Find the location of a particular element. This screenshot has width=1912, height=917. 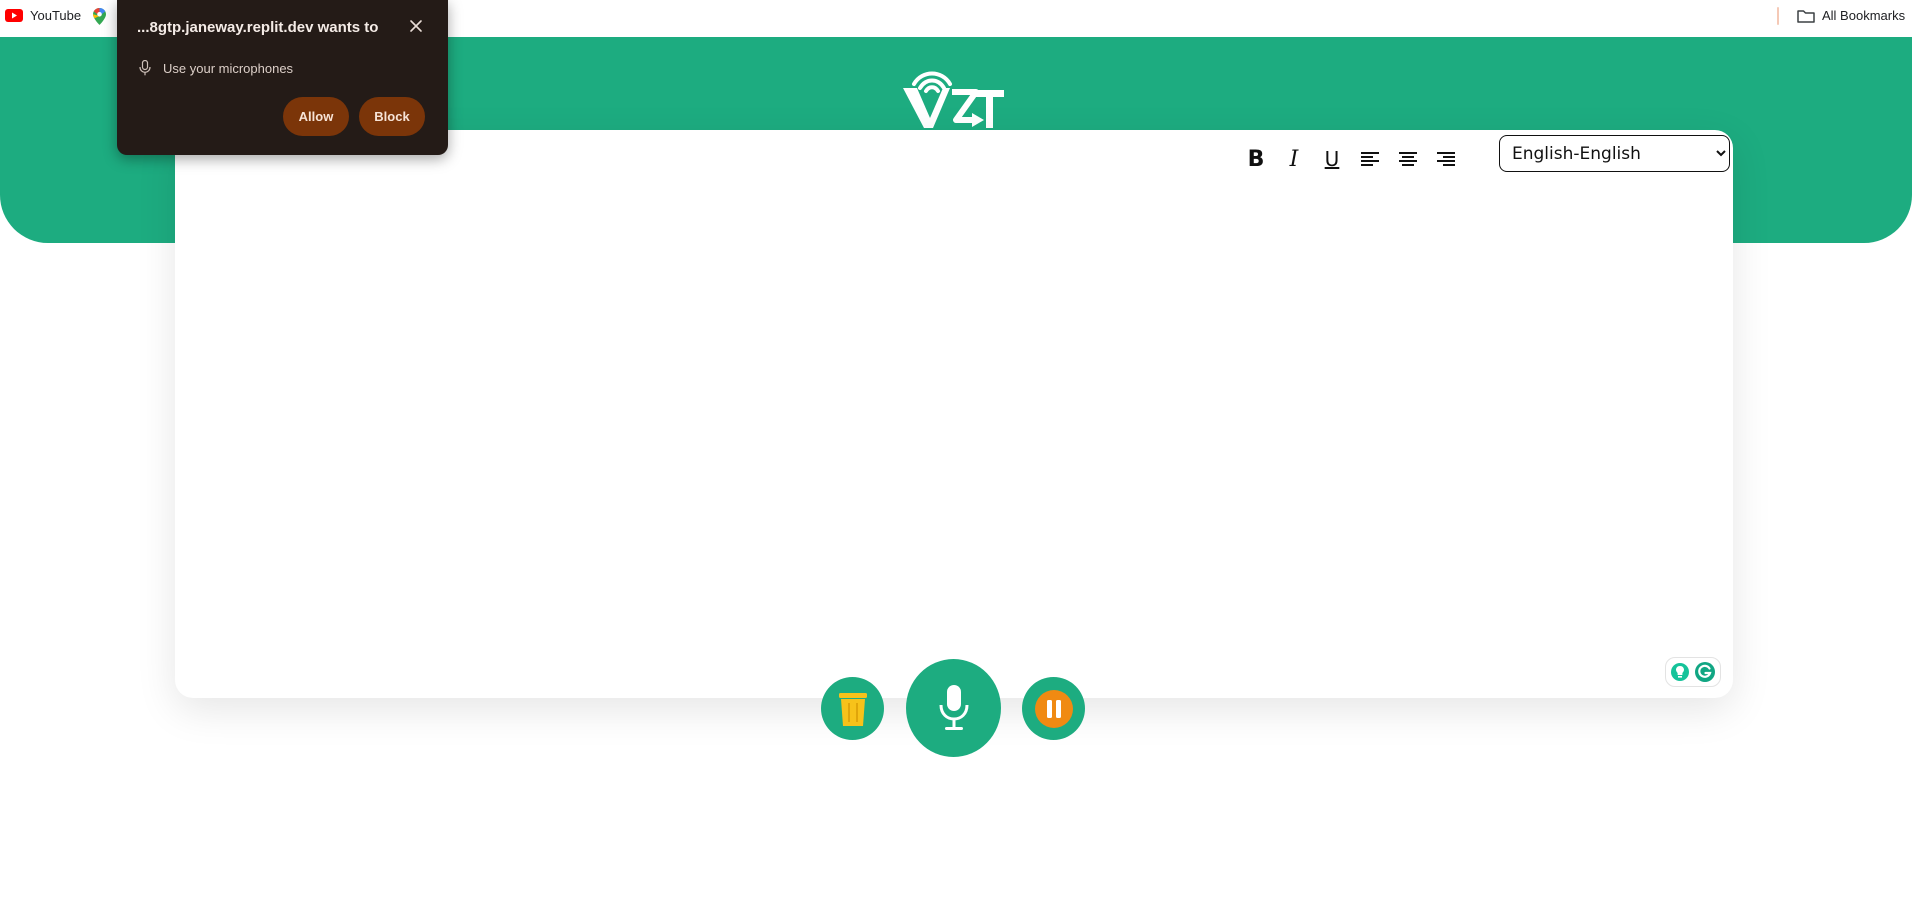

bookmark-youtube: YouTube is located at coordinates (43, 15).